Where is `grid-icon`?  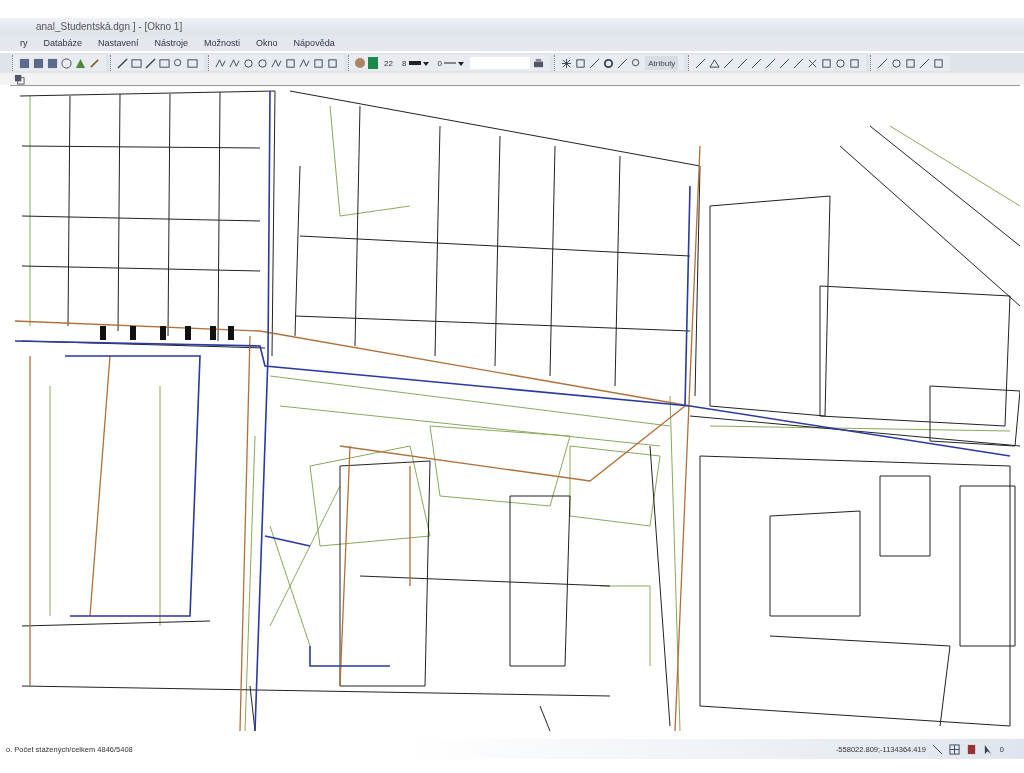 grid-icon is located at coordinates (954, 749).